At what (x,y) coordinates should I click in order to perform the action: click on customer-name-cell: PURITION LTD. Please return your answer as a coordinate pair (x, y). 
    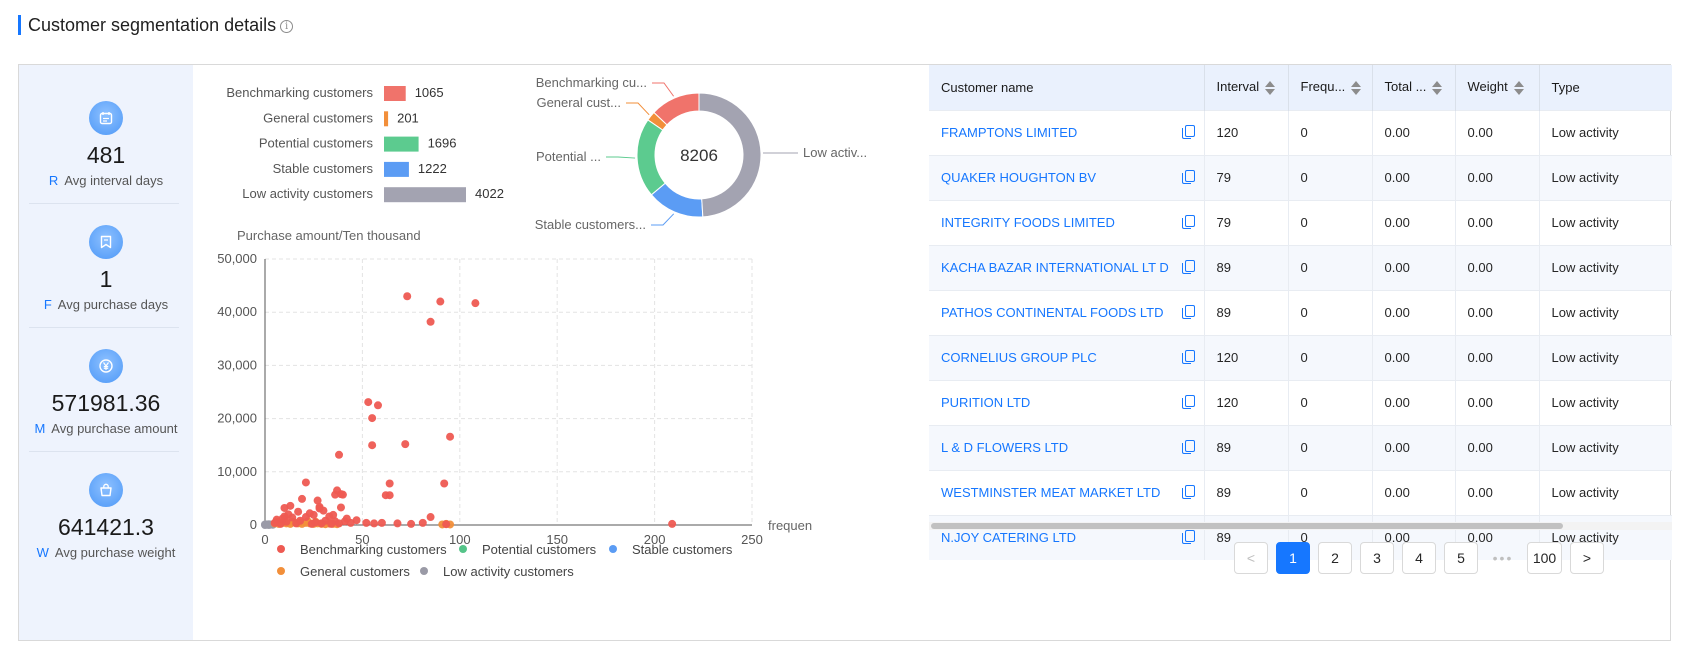
    Looking at the image, I should click on (1067, 402).